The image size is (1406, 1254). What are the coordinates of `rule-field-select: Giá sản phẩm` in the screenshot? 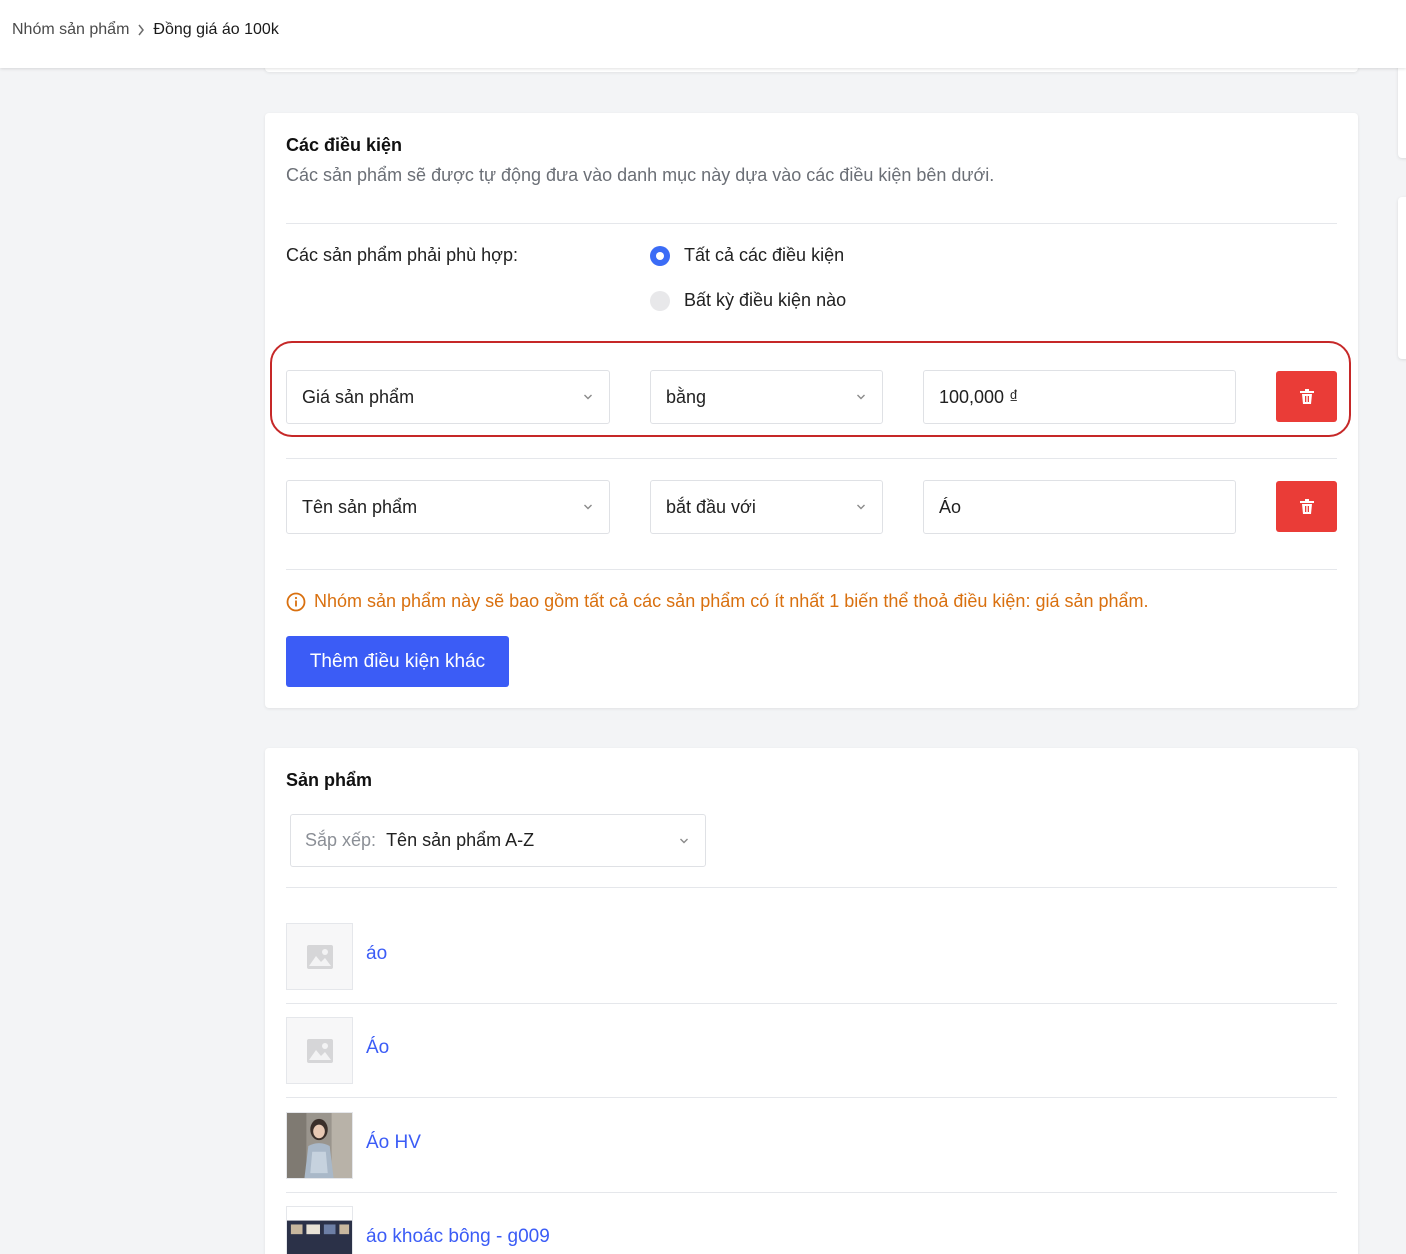 It's located at (448, 397).